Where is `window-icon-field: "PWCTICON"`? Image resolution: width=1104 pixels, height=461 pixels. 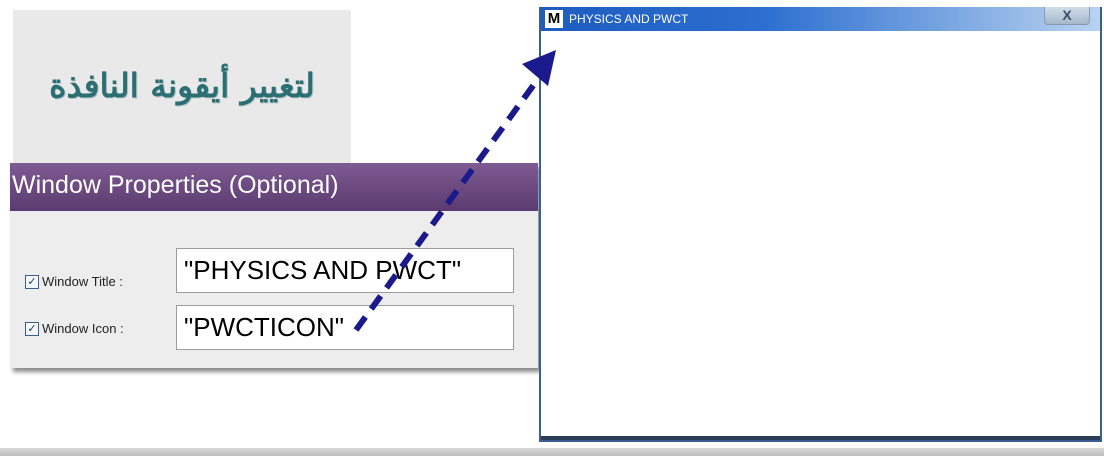
window-icon-field: "PWCTICON" is located at coordinates (345, 327).